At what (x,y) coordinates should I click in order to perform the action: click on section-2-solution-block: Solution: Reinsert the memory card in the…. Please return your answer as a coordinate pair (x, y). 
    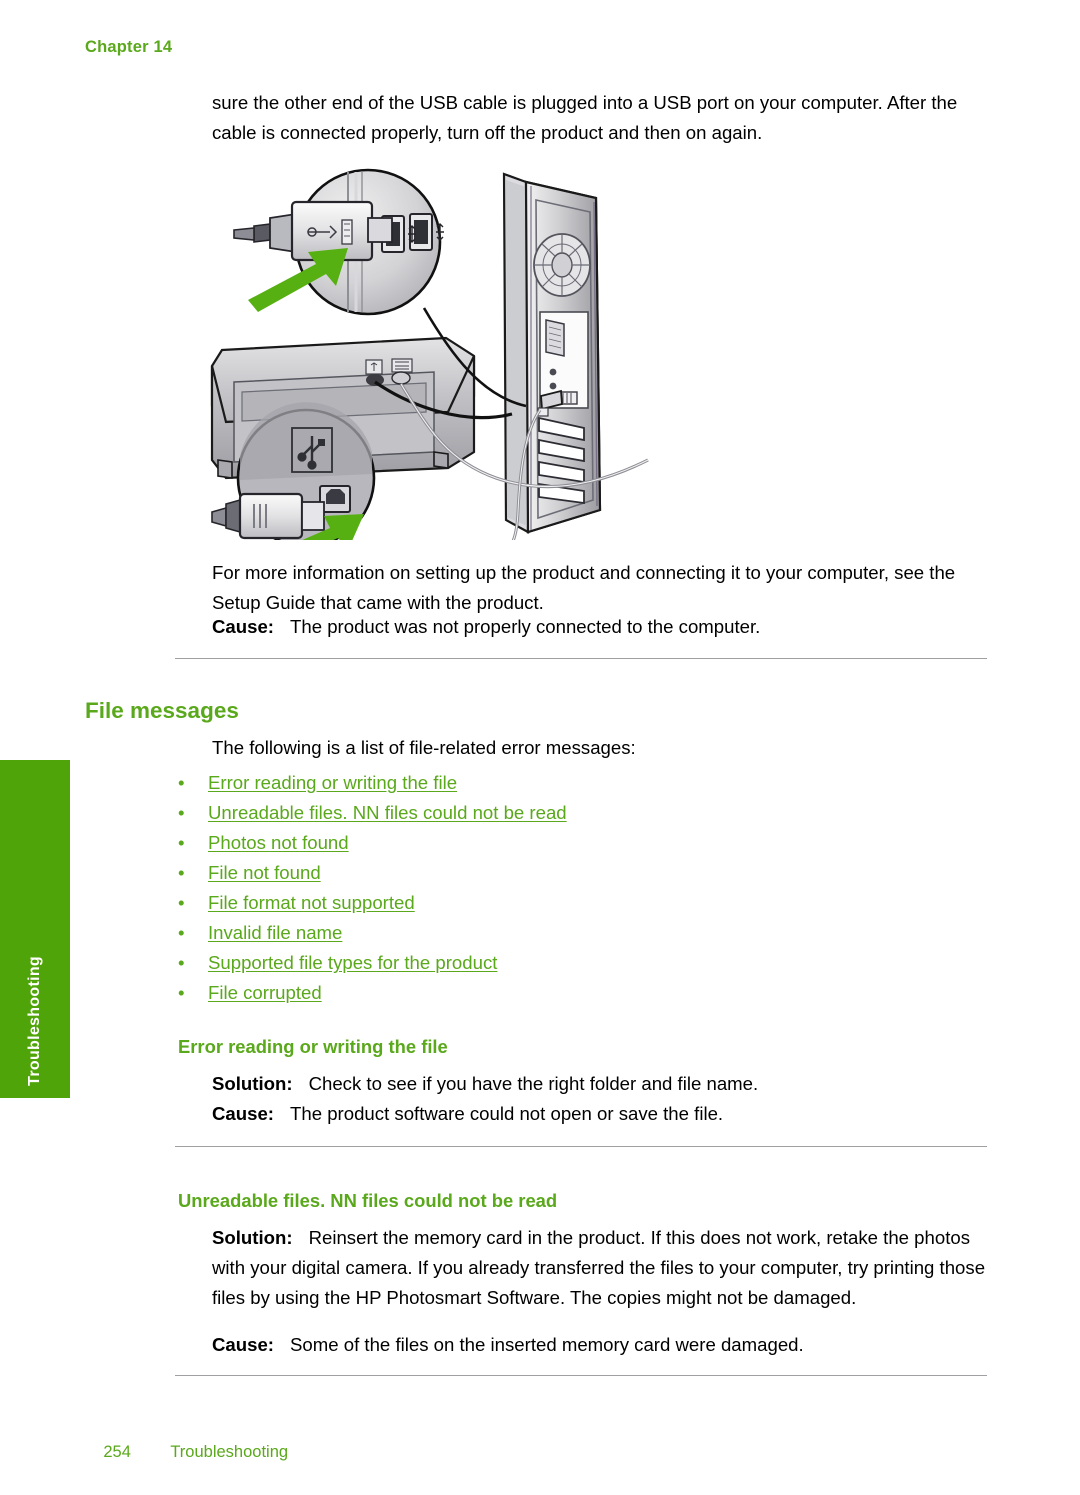
    Looking at the image, I should click on (603, 1268).